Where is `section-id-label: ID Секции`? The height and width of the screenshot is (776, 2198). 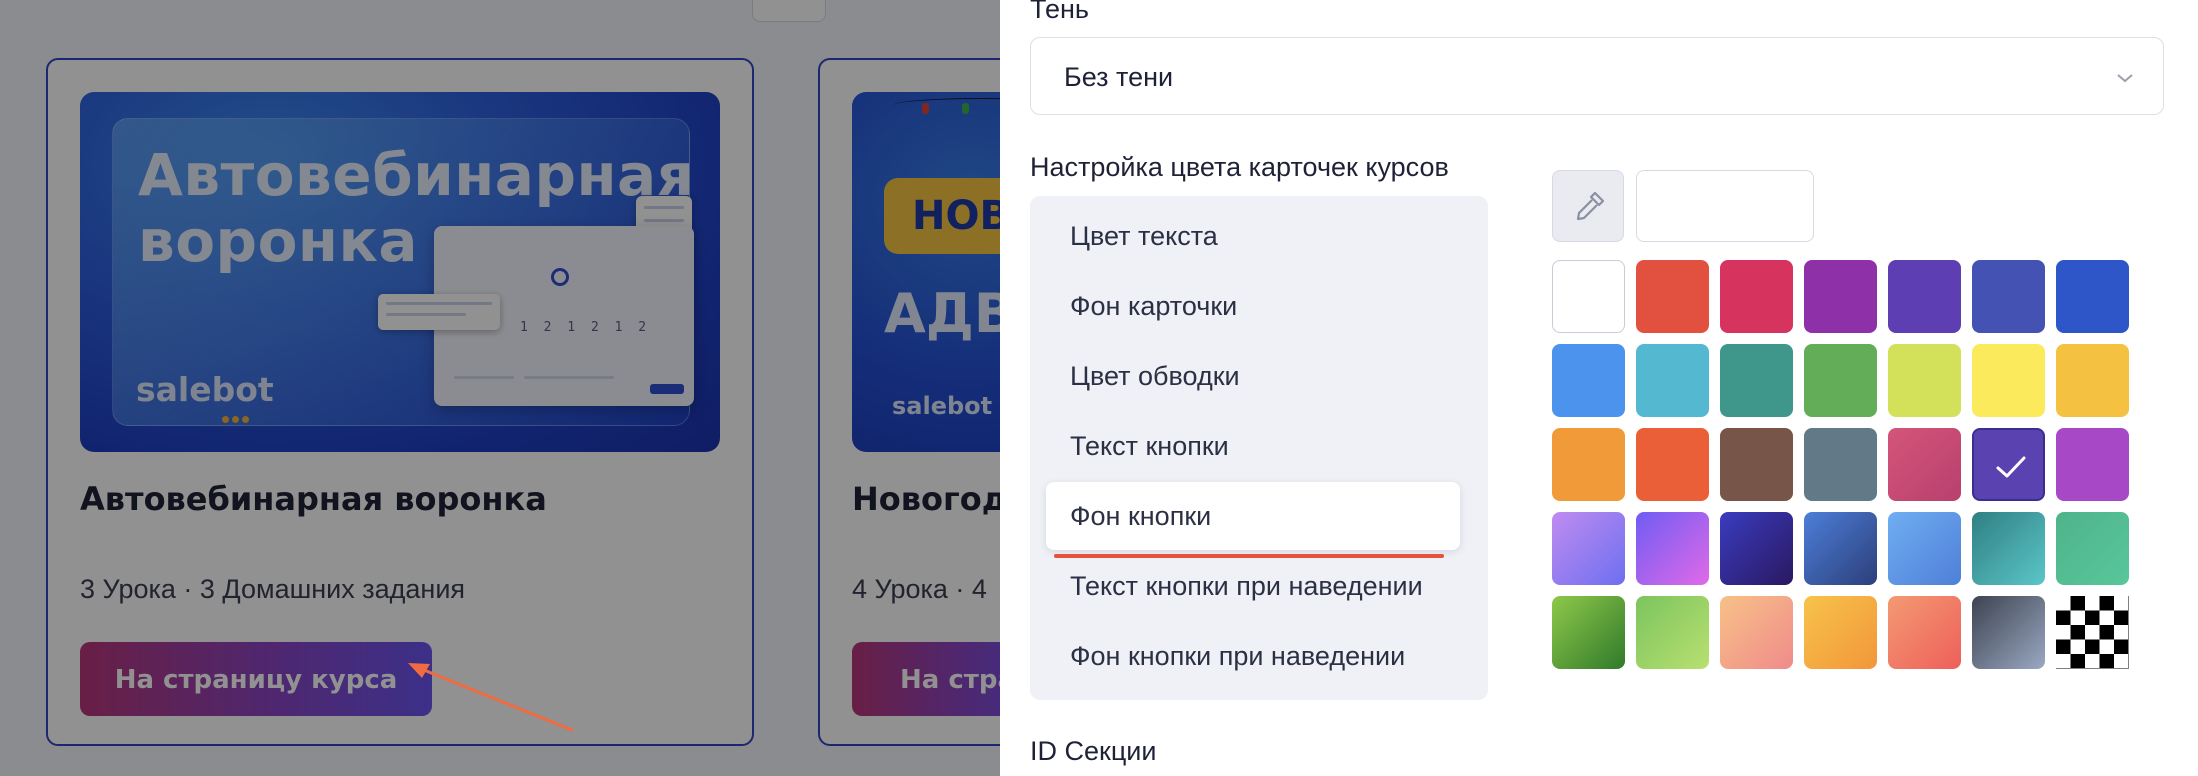 section-id-label: ID Секции is located at coordinates (1093, 751).